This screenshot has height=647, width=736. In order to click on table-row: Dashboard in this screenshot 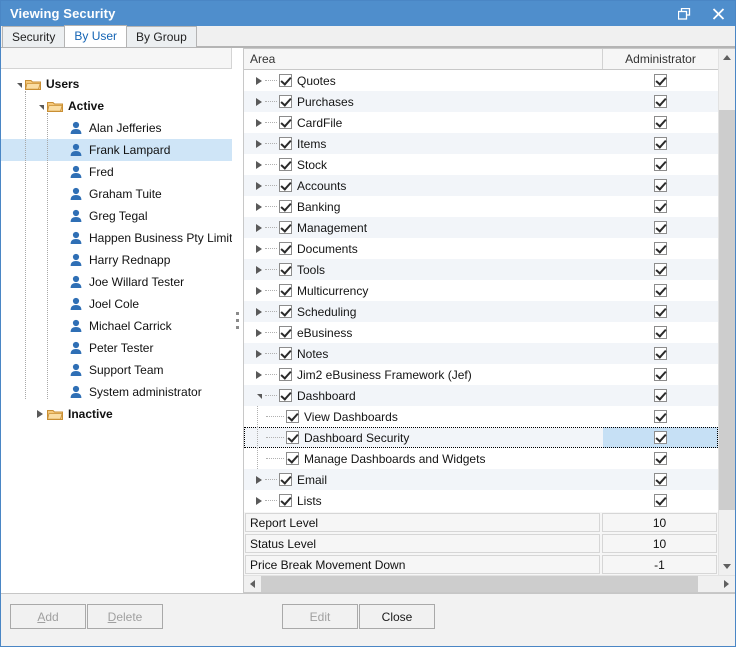, I will do `click(481, 395)`.